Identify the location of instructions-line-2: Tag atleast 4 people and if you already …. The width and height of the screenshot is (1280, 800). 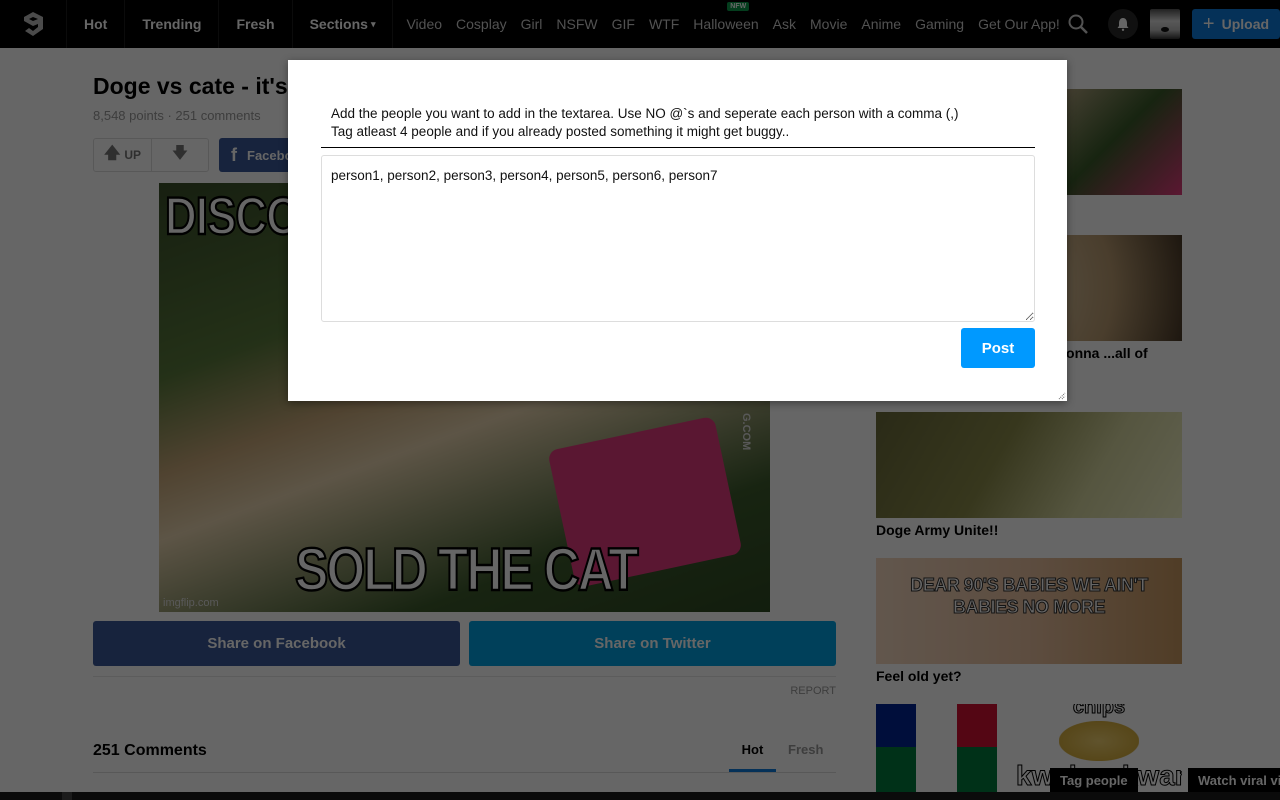
(560, 131).